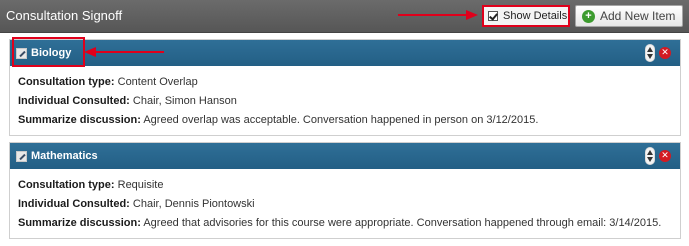 This screenshot has width=689, height=246. I want to click on show-details-toggle: Show Details, so click(526, 16).